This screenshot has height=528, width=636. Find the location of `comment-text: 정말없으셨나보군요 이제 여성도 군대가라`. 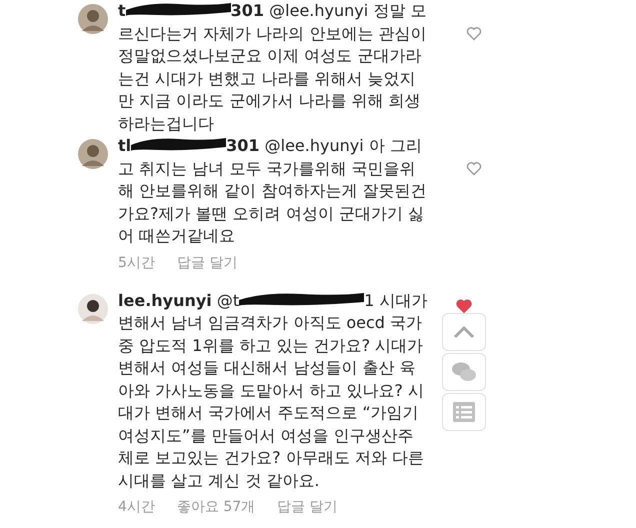

comment-text: 정말없으셨나보군요 이제 여성도 군대가라 is located at coordinates (270, 55).